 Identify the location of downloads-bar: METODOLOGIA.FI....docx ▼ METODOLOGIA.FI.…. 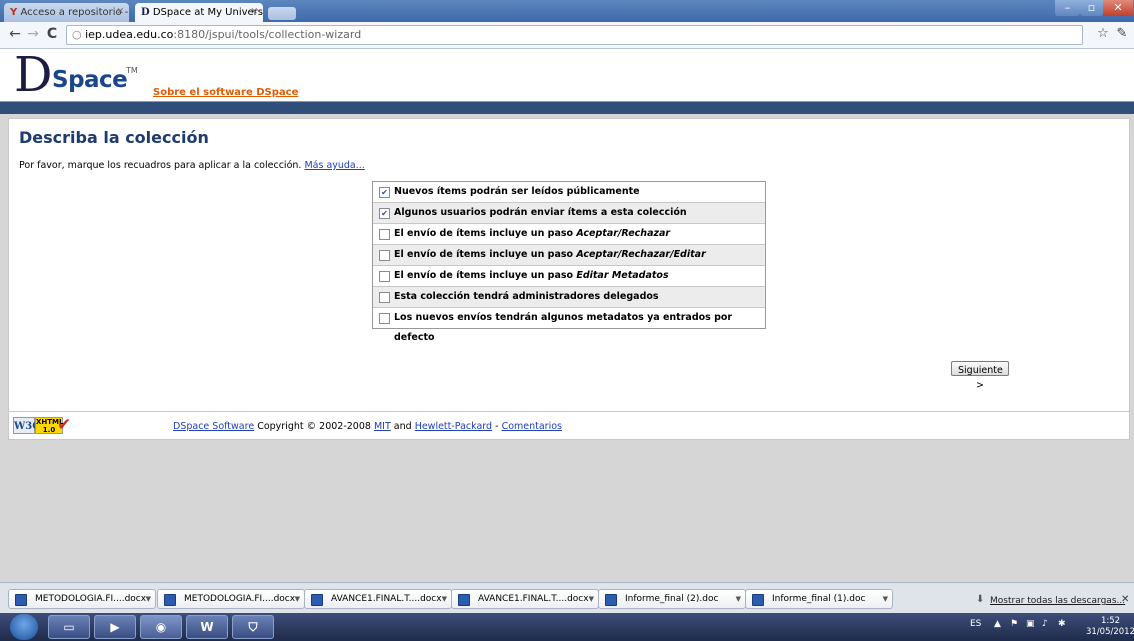
(567, 598).